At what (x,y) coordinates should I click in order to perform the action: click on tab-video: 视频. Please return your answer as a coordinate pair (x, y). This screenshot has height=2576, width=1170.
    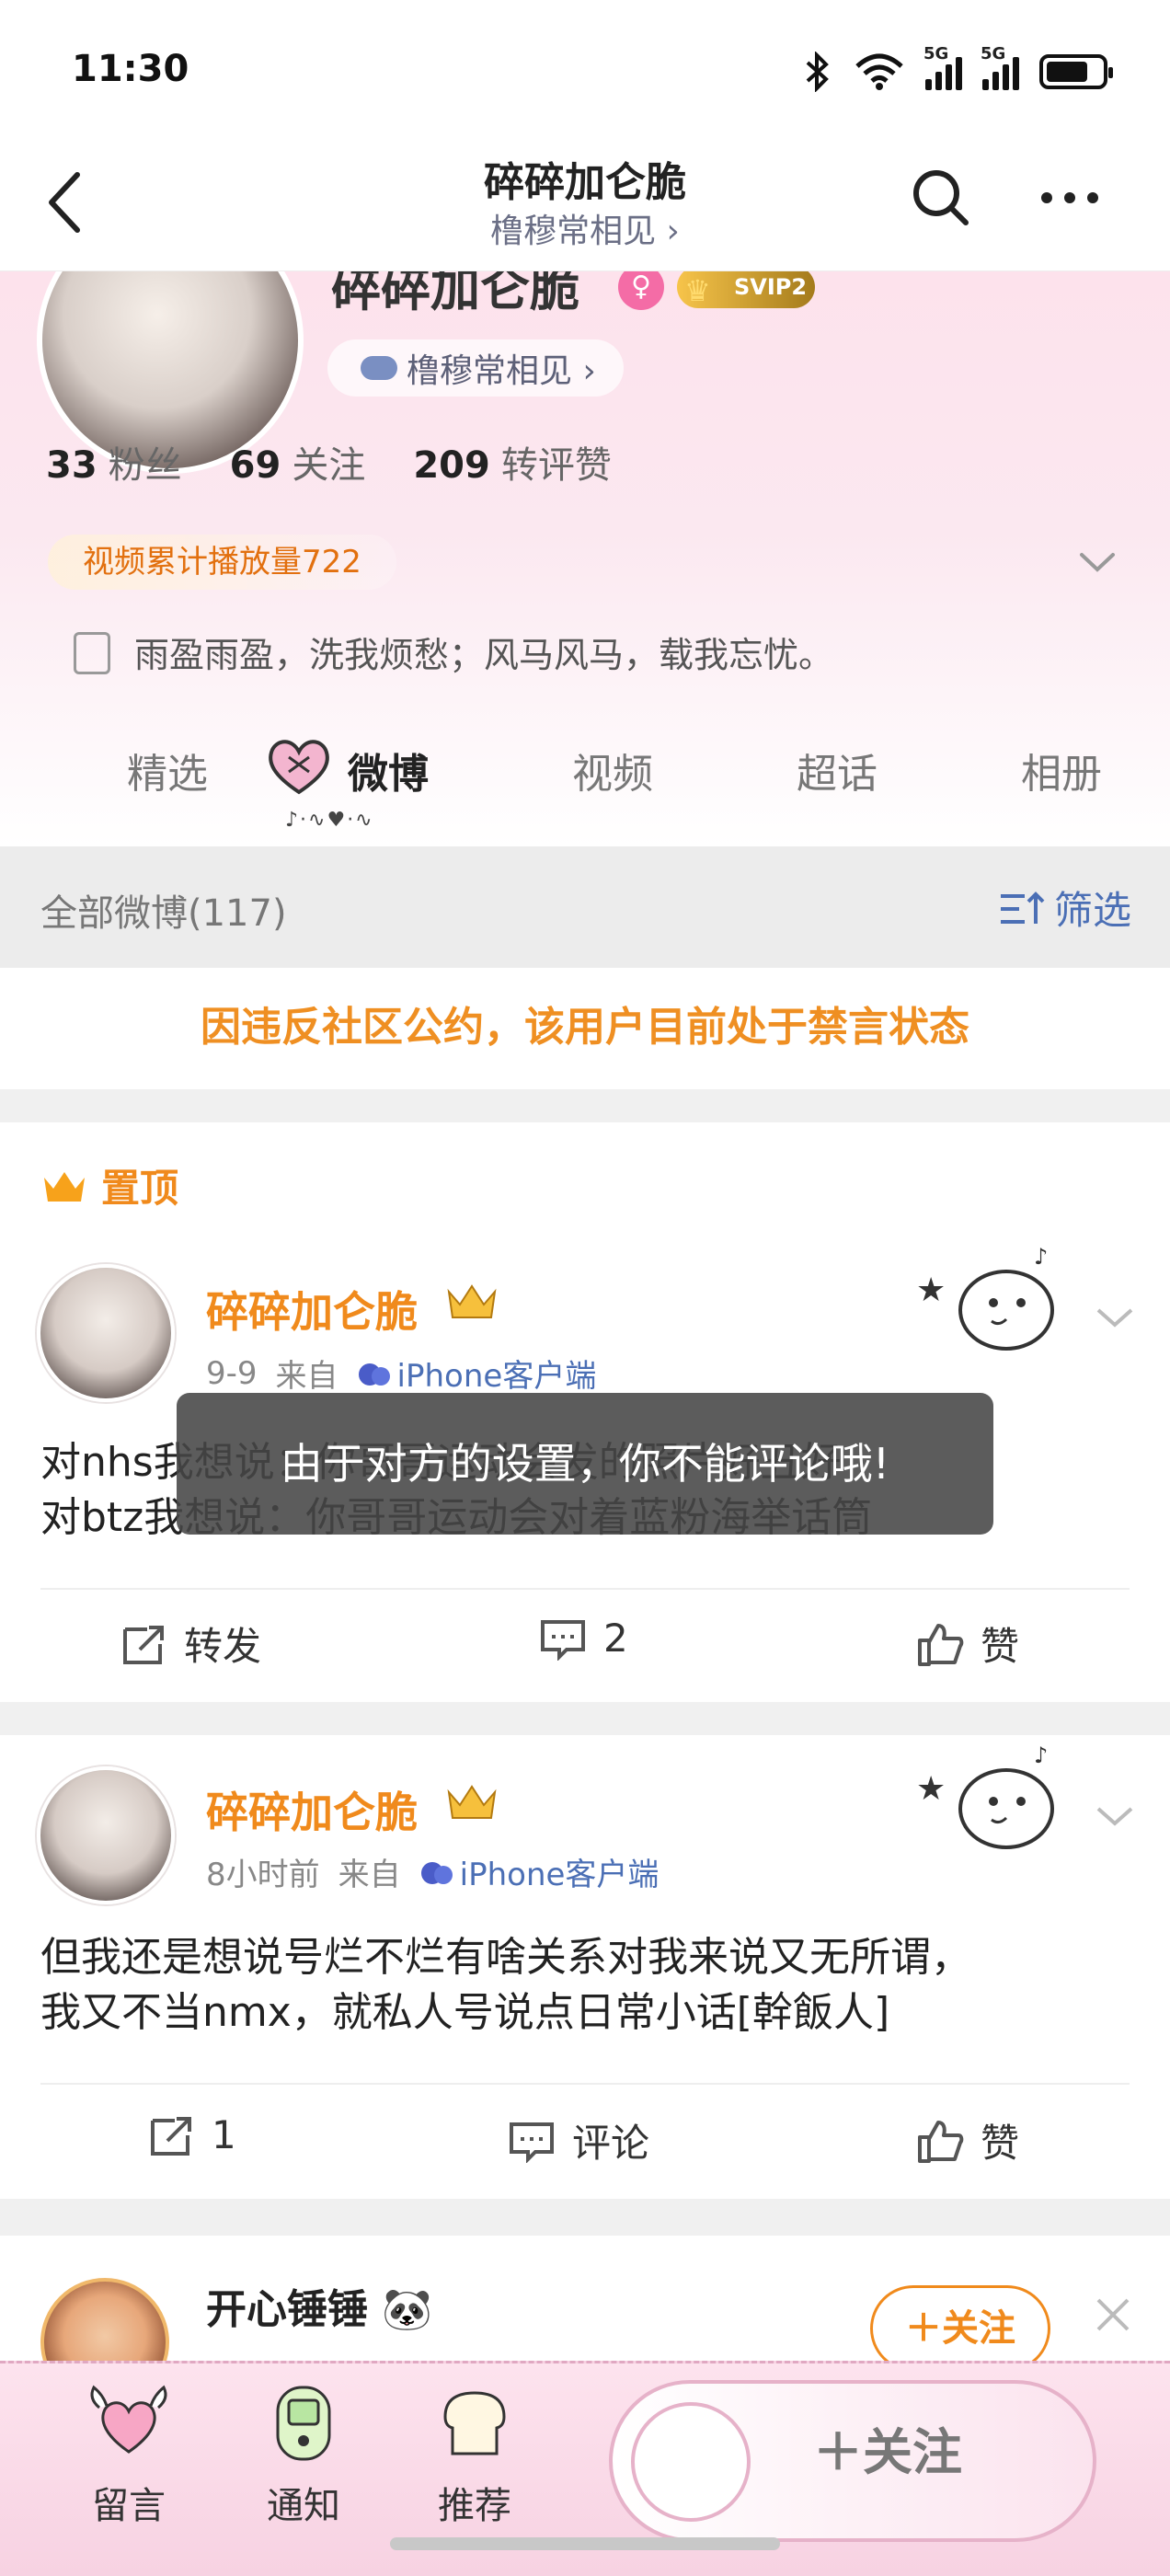
    Looking at the image, I should click on (612, 770).